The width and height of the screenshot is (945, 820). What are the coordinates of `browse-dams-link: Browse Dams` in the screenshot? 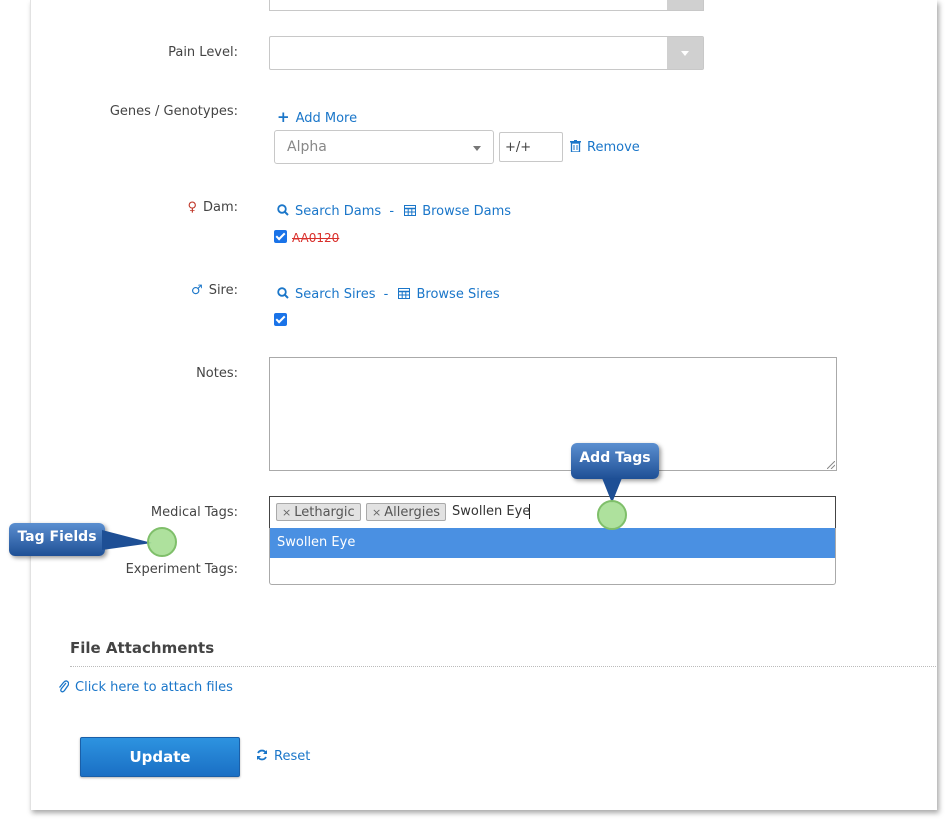 It's located at (457, 211).